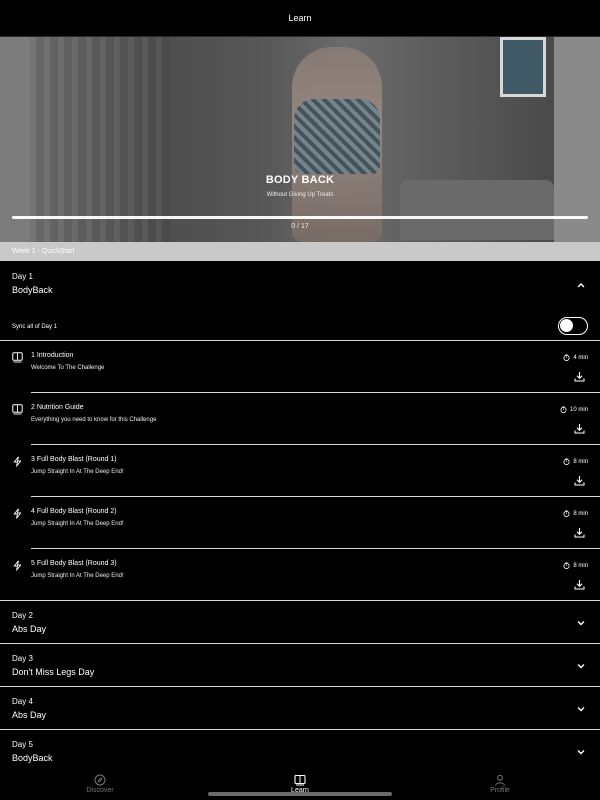  Describe the element at coordinates (578, 409) in the screenshot. I see `duration-text: 10 min` at that location.